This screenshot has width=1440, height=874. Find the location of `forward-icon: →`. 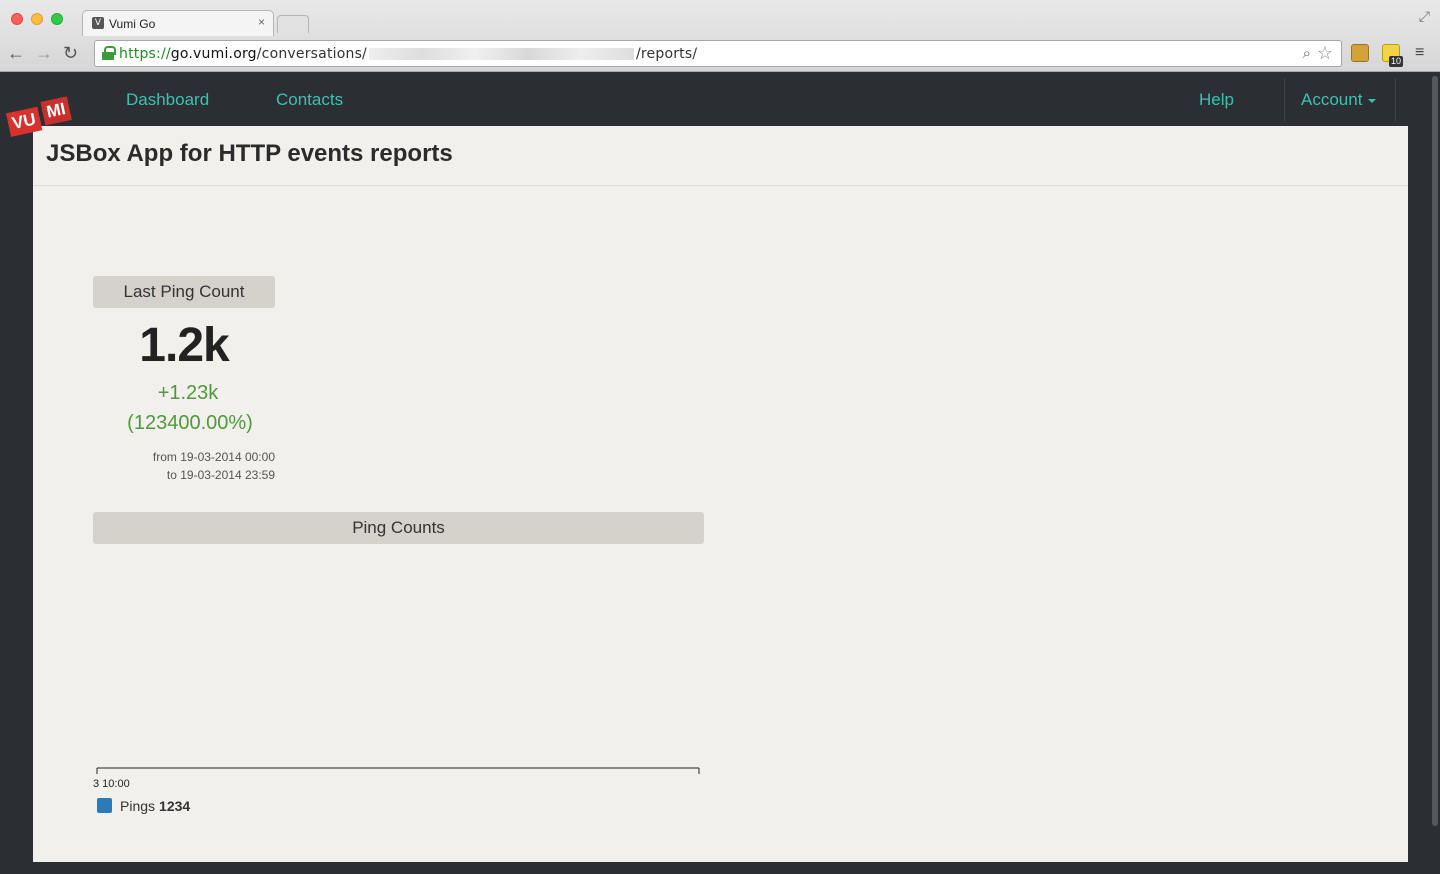

forward-icon: → is located at coordinates (44, 53).